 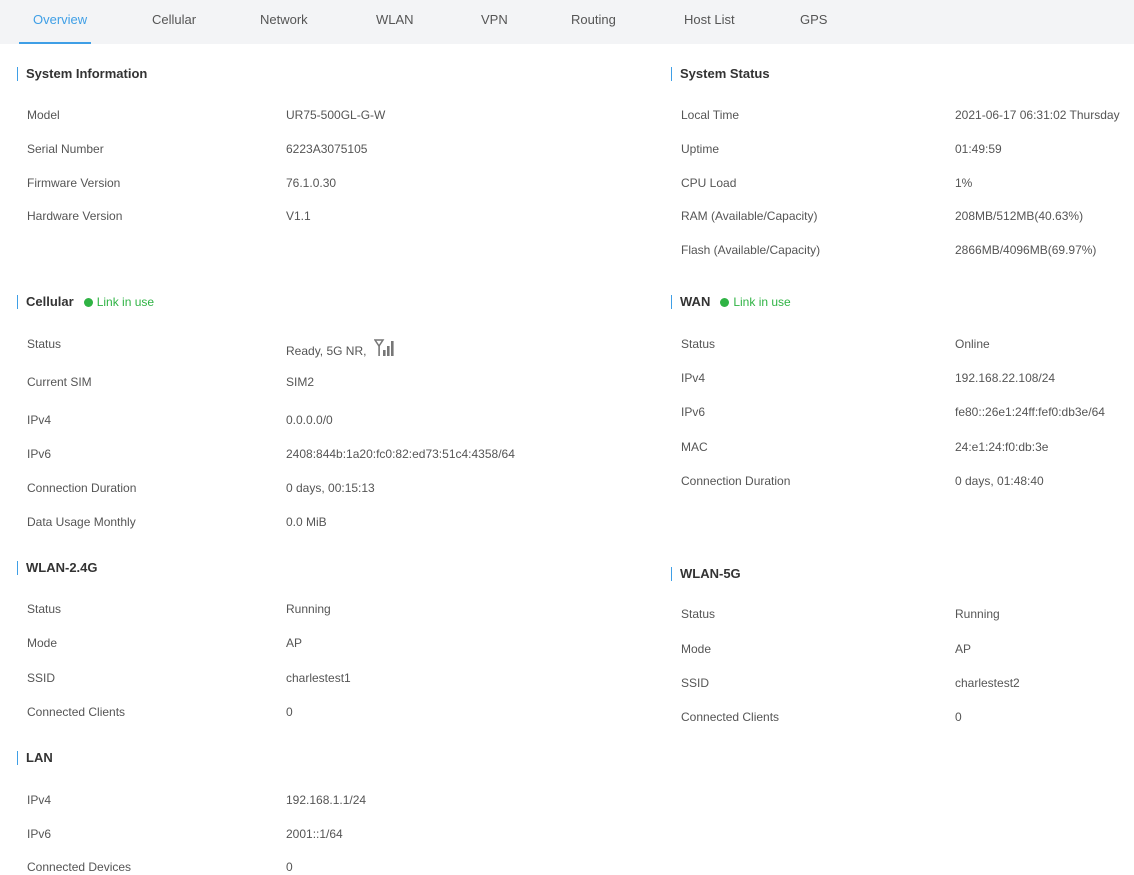 I want to click on tab-cellular: Cellular, so click(x=174, y=19).